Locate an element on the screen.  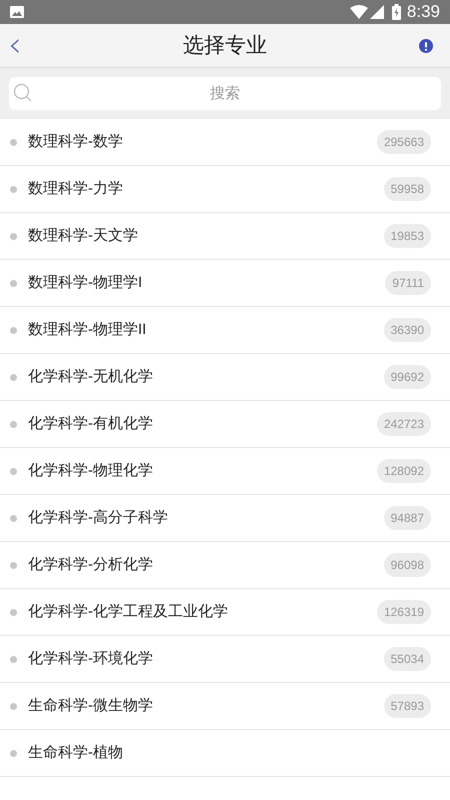
count-badge: 96098 is located at coordinates (407, 565).